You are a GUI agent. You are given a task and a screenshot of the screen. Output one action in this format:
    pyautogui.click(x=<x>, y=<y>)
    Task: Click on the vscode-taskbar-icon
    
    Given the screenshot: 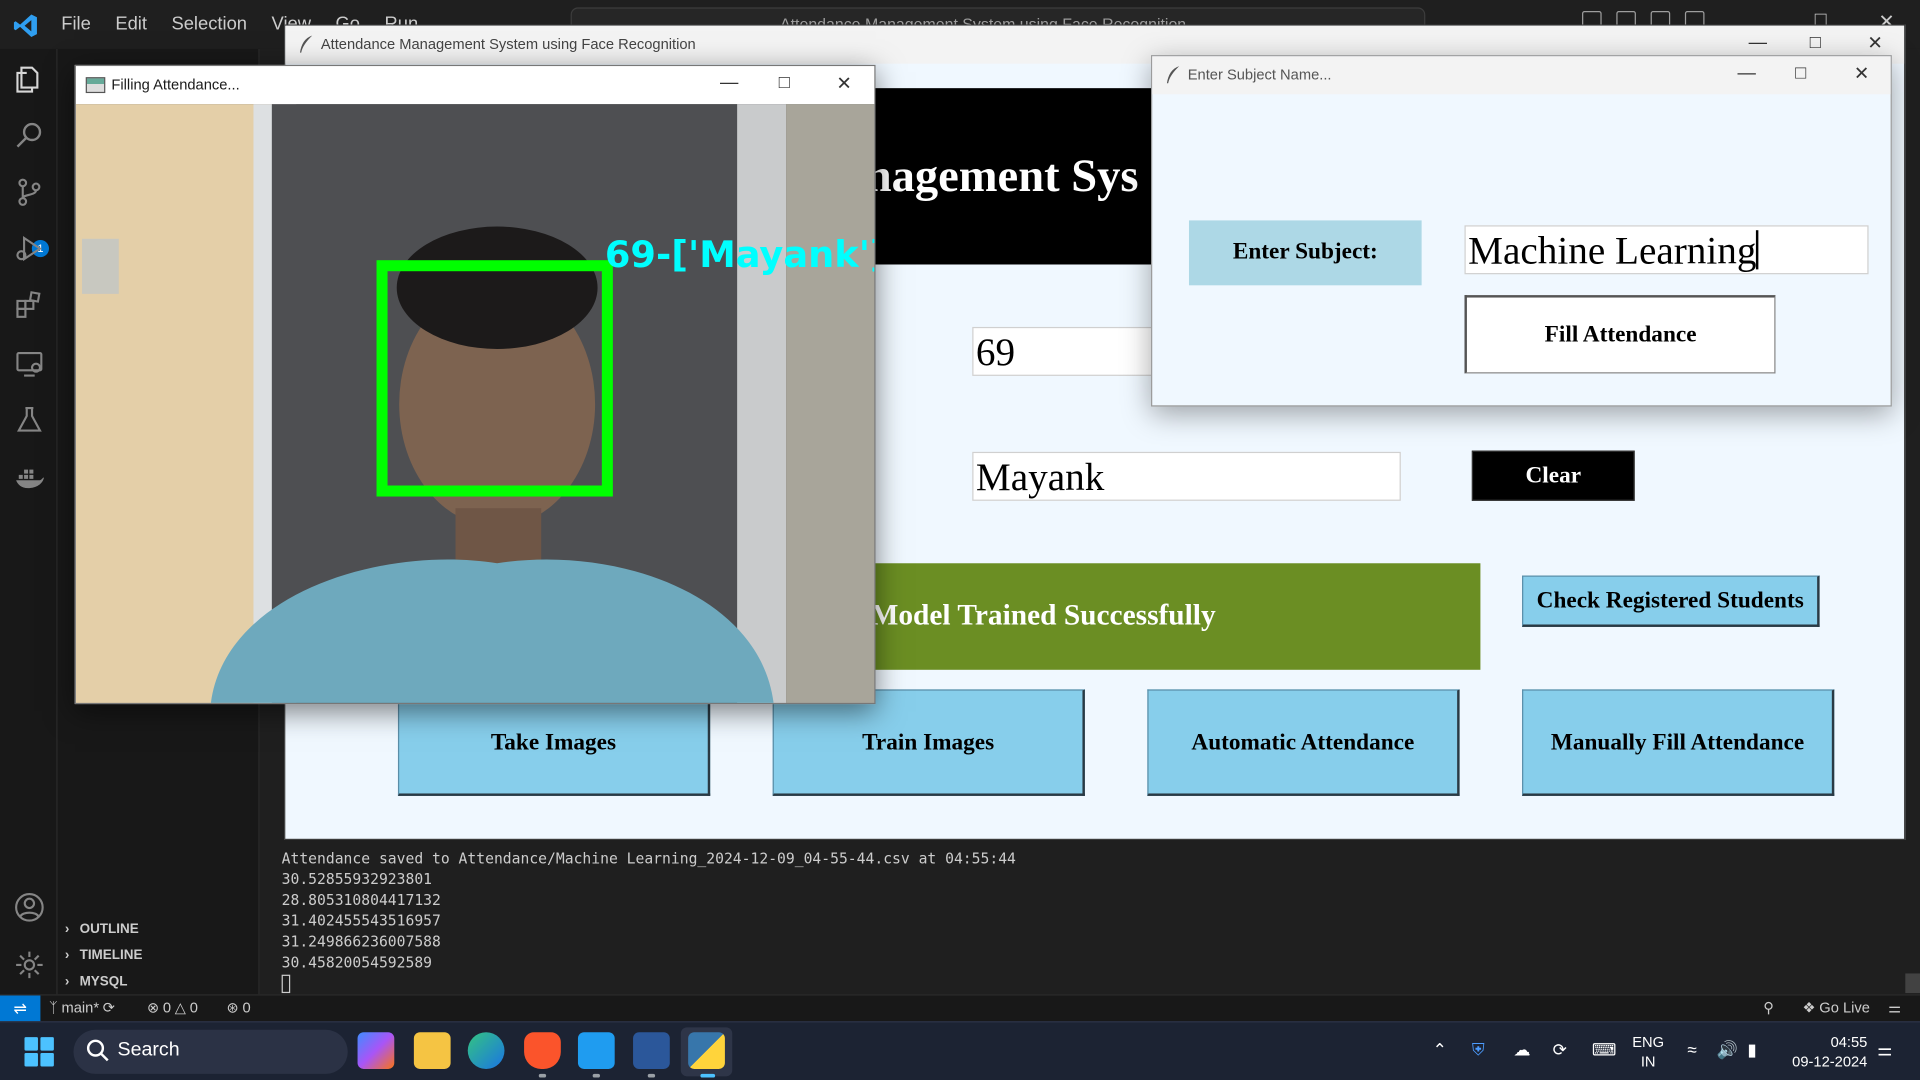 What is the action you would take?
    pyautogui.click(x=596, y=1050)
    